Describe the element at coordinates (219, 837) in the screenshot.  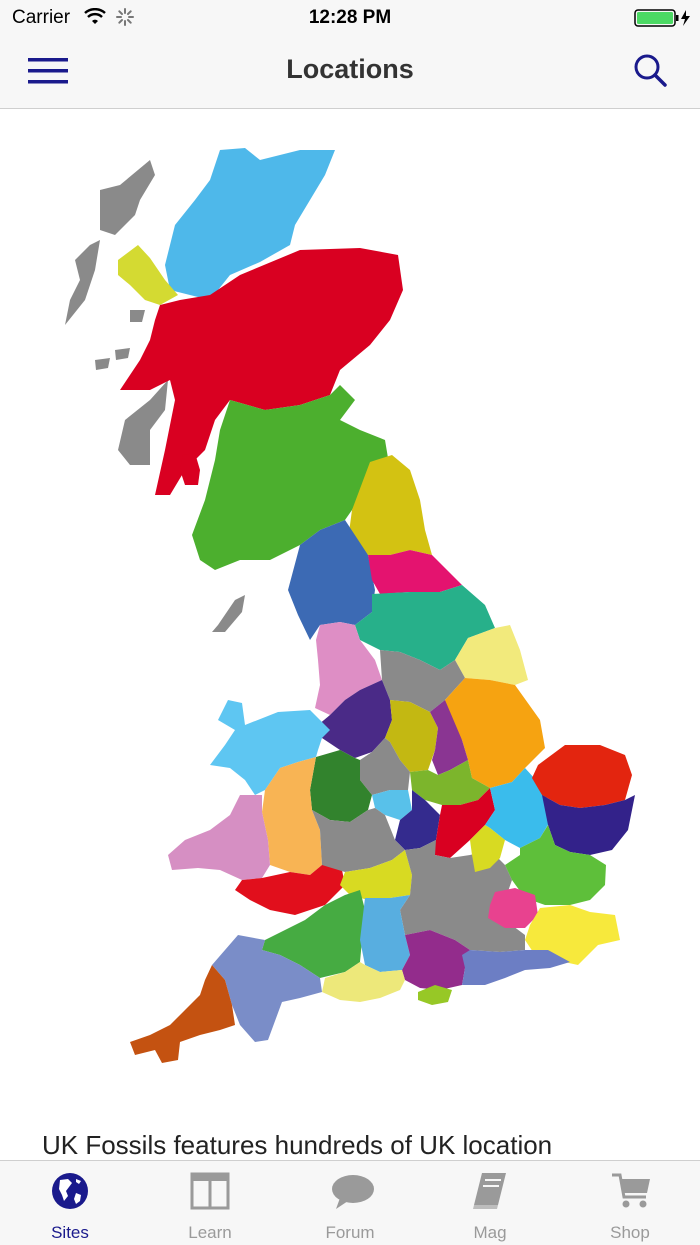
I see `region-west-wales` at that location.